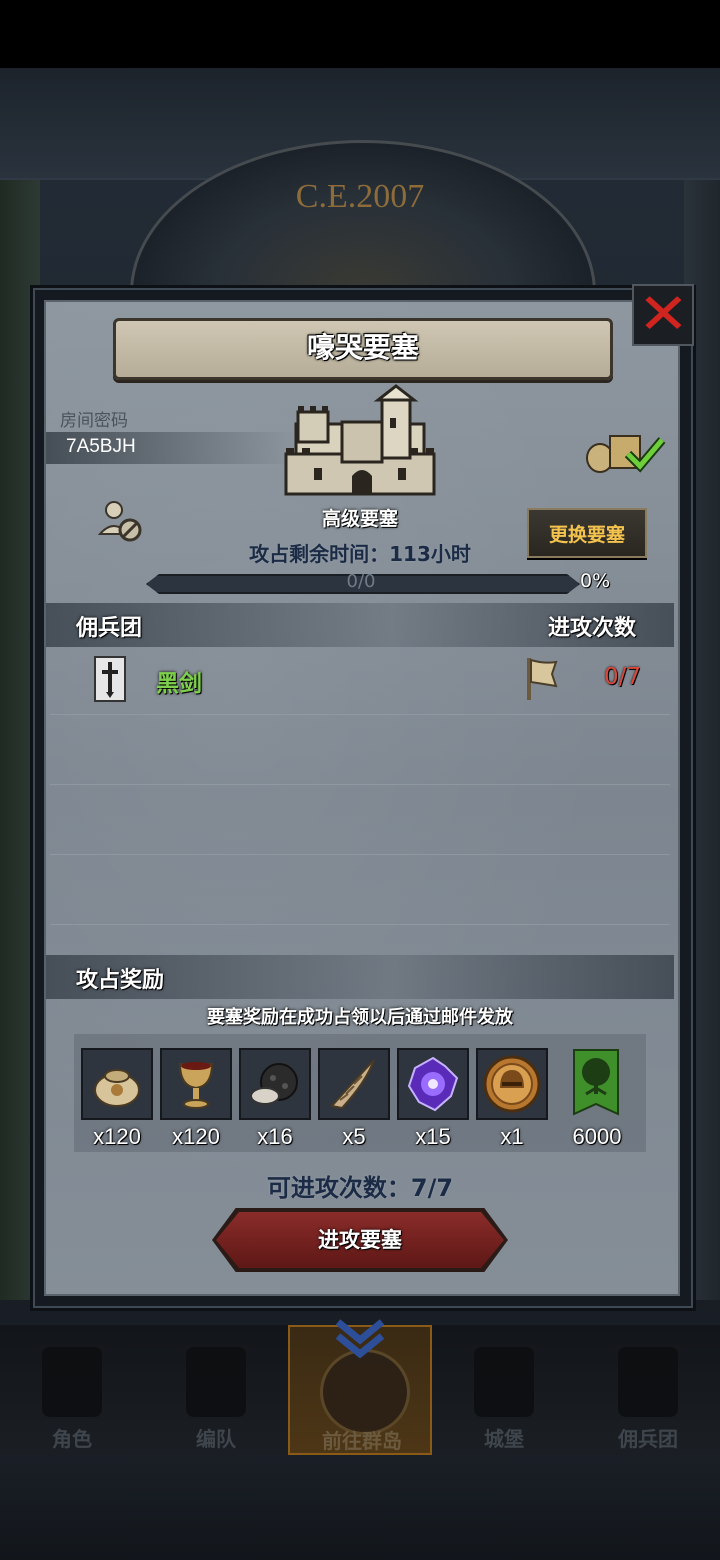  I want to click on nav-item-mercenary: 佣兵团, so click(648, 1390).